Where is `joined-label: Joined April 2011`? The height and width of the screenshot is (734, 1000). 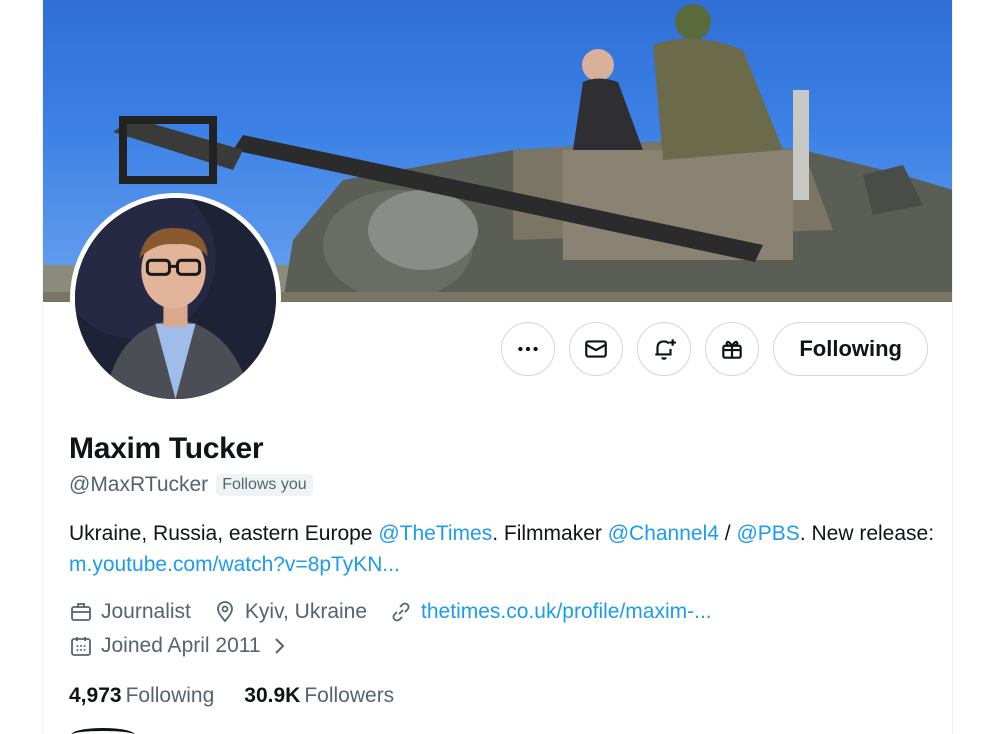
joined-label: Joined April 2011 is located at coordinates (181, 645).